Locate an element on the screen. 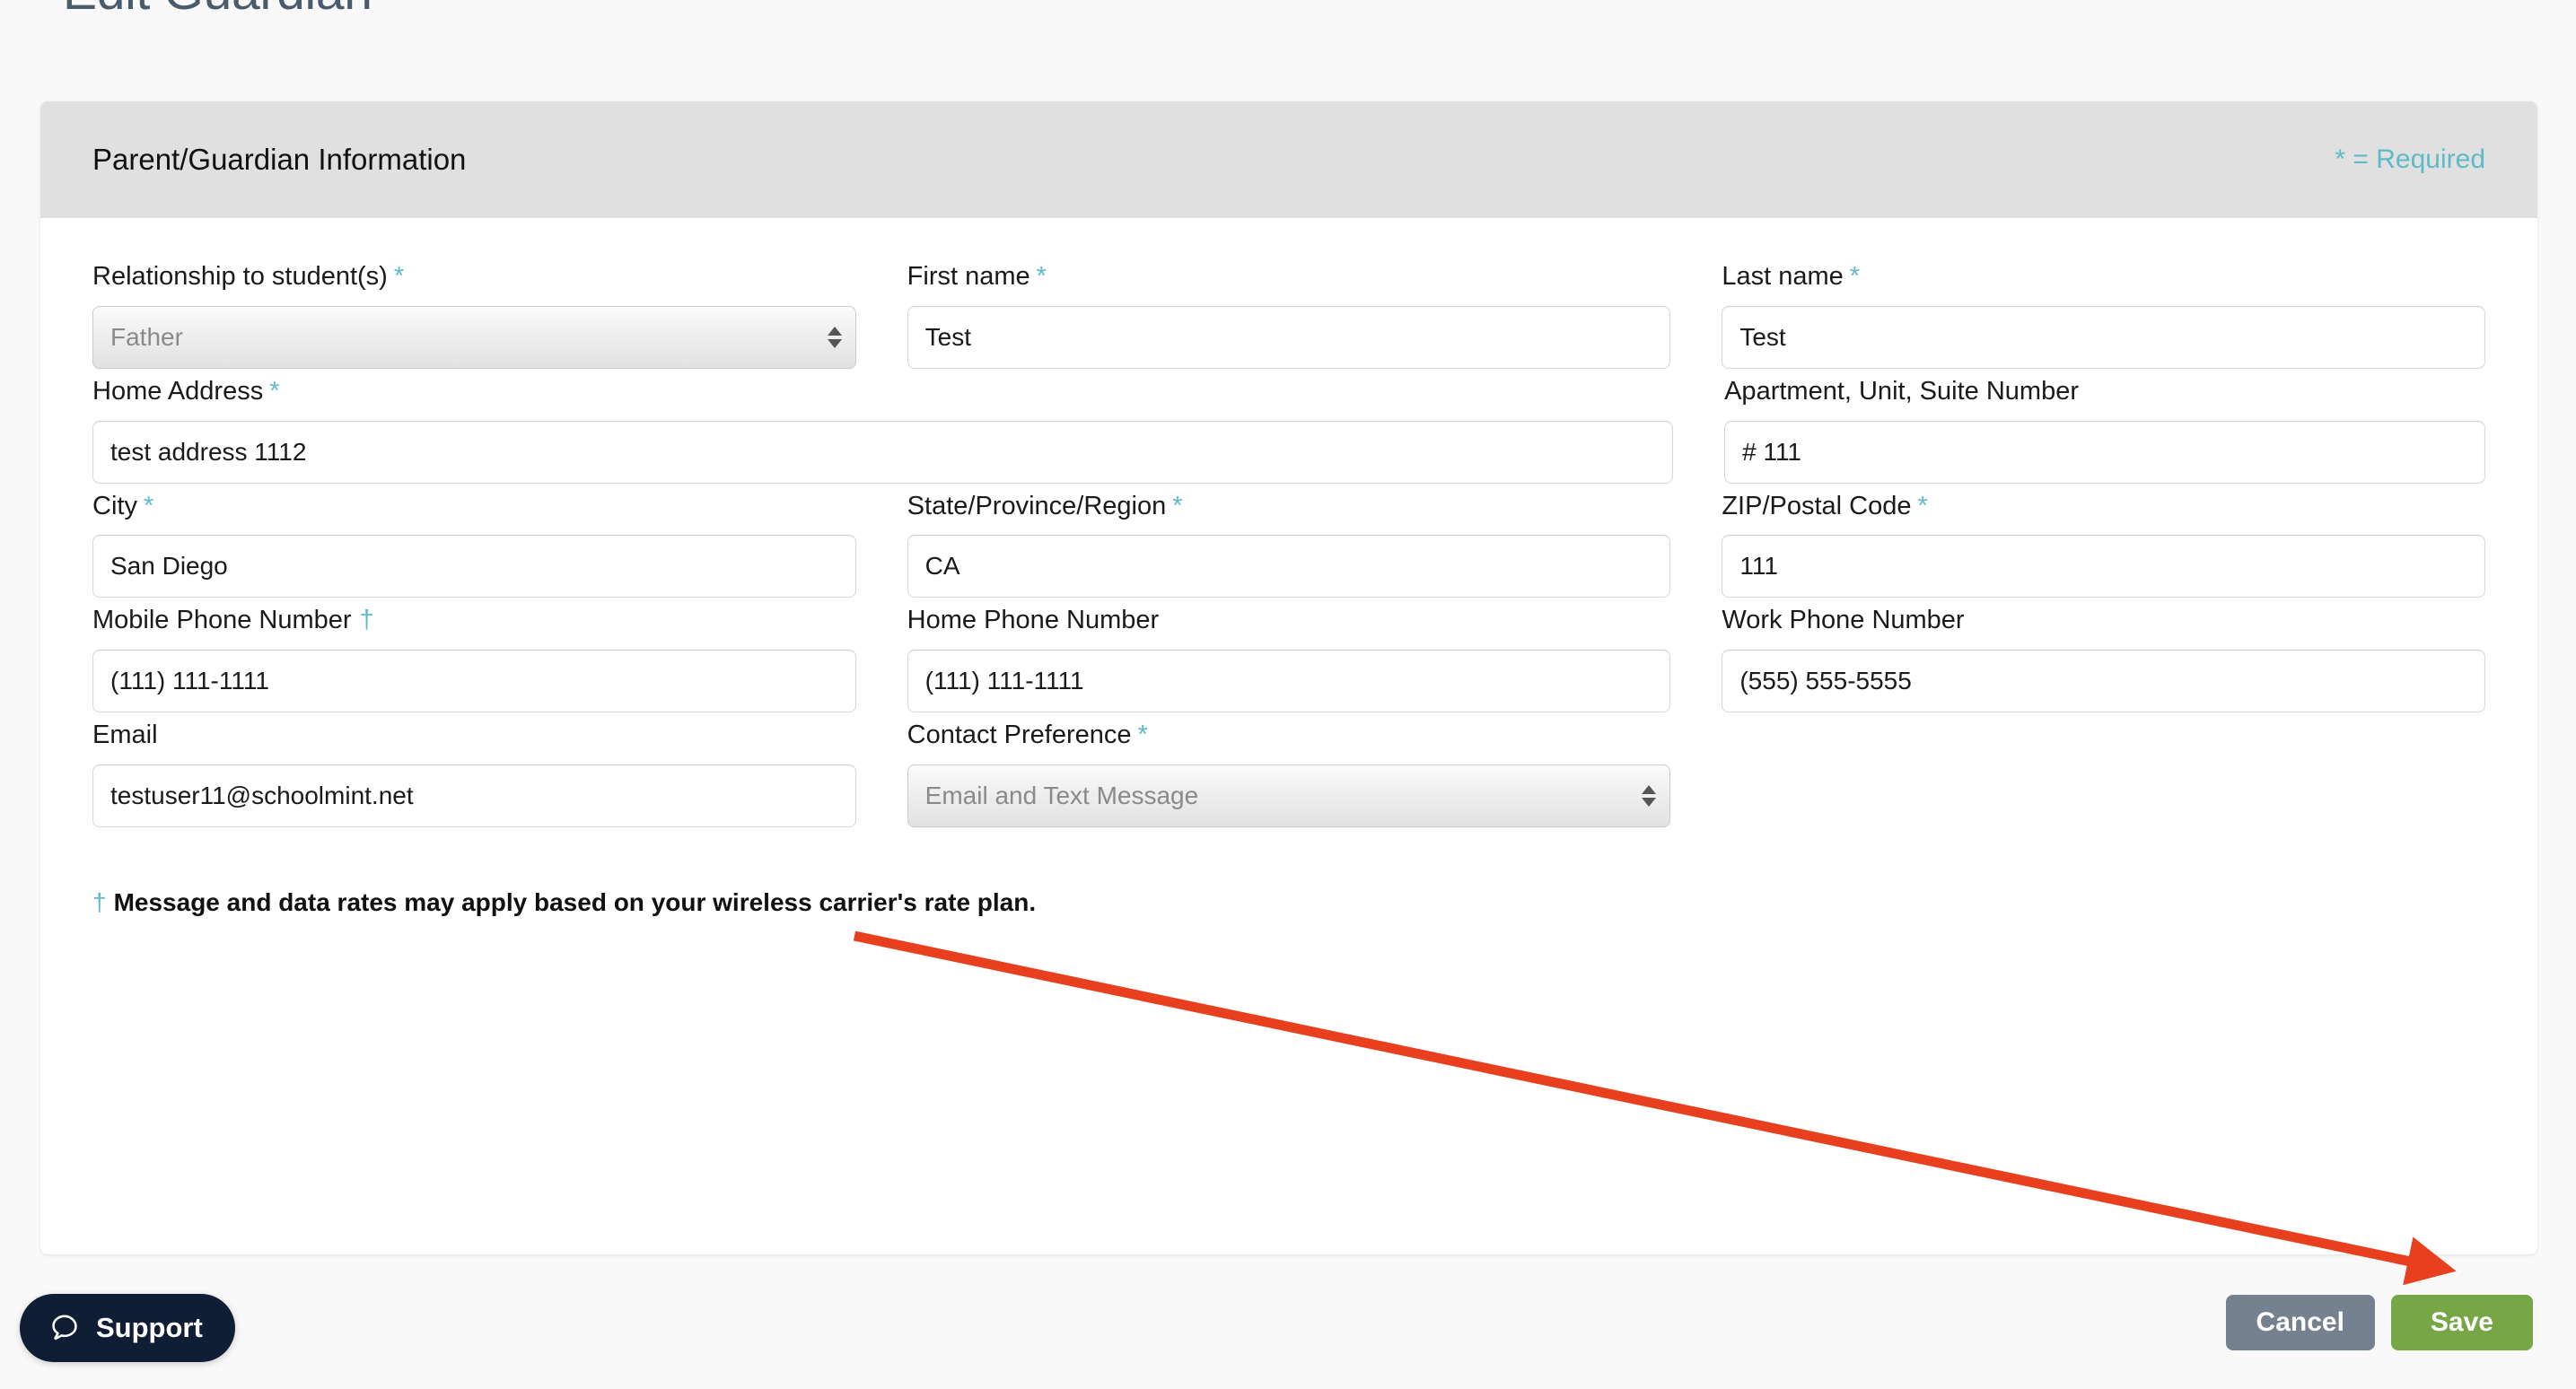  field-label: First name * is located at coordinates (1289, 277).